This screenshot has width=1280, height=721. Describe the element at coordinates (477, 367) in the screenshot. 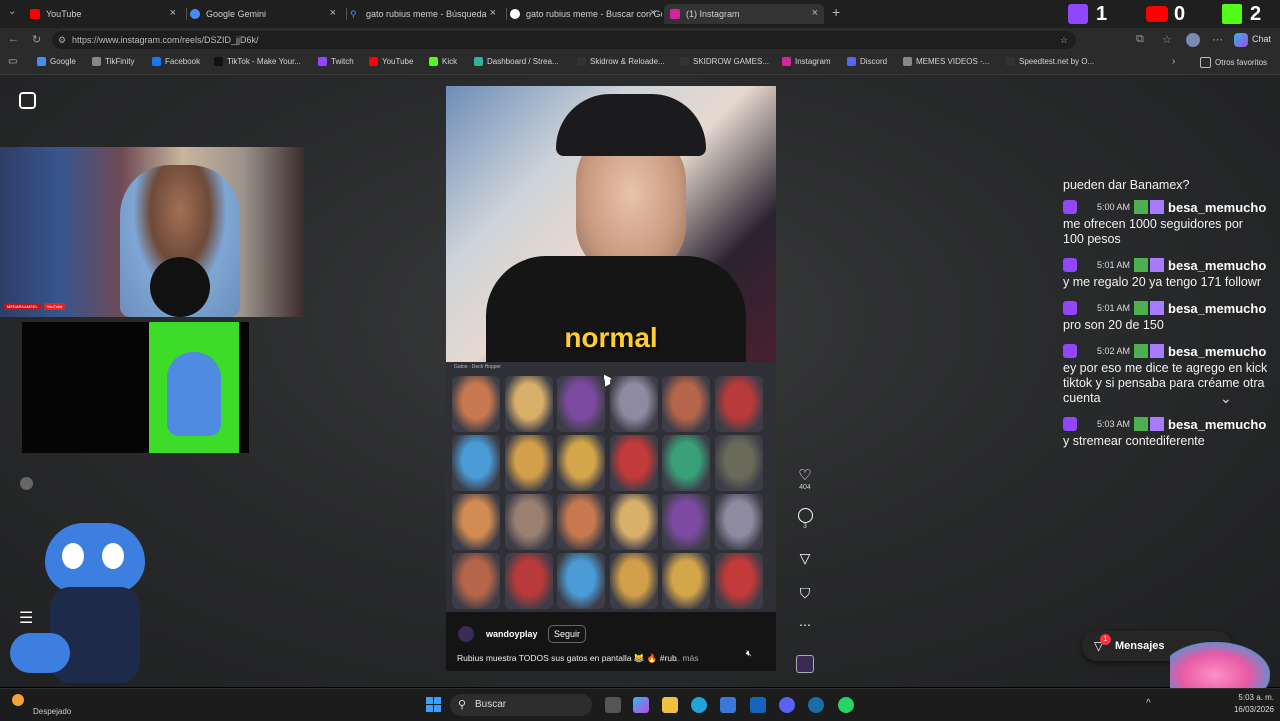

I see `grid-header: Gatos - Deck Hopper` at that location.